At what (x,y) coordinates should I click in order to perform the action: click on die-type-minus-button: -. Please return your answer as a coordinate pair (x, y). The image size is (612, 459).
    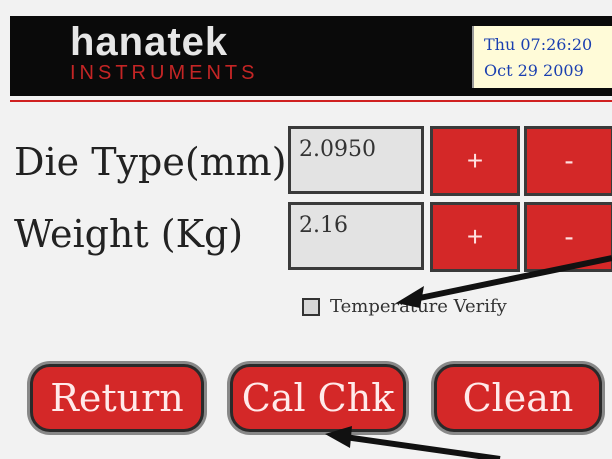
    Looking at the image, I should click on (568, 161).